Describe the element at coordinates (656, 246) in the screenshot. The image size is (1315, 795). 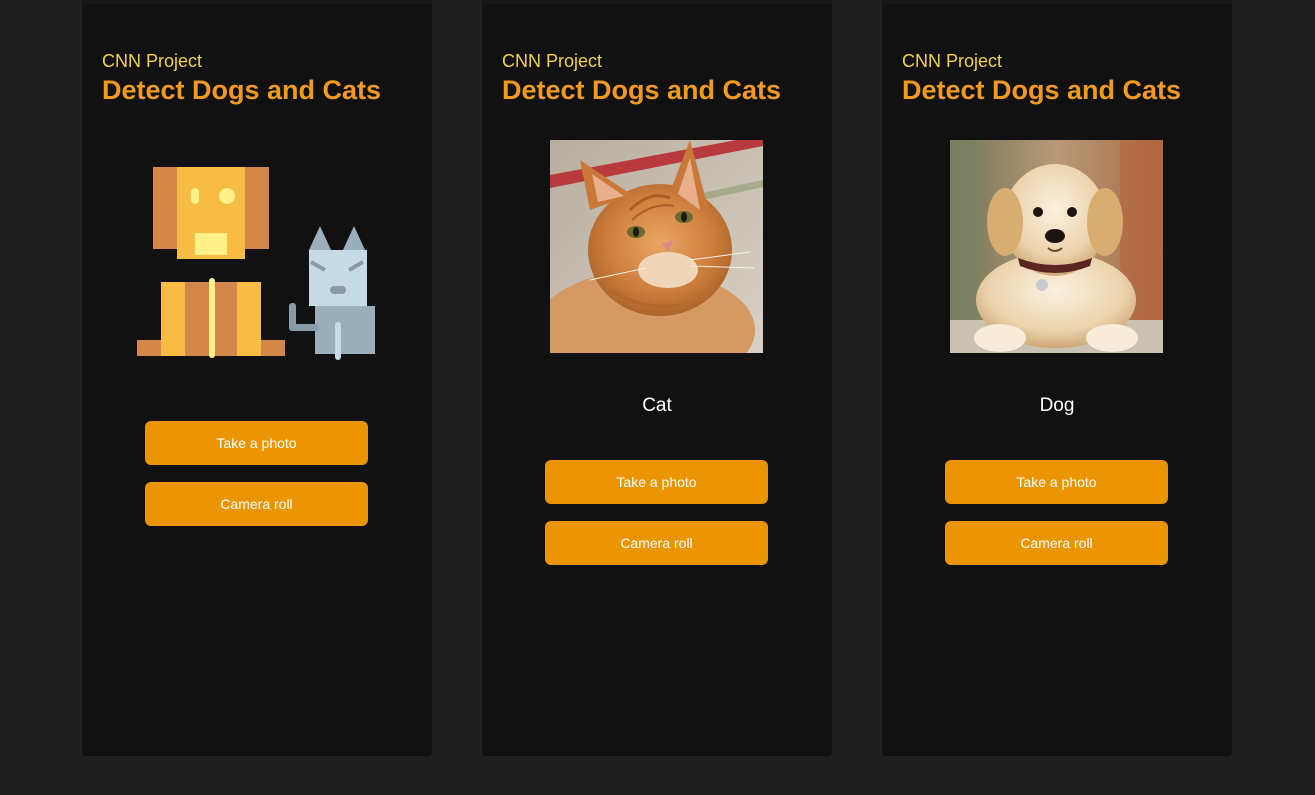
I see `cat-photo` at that location.